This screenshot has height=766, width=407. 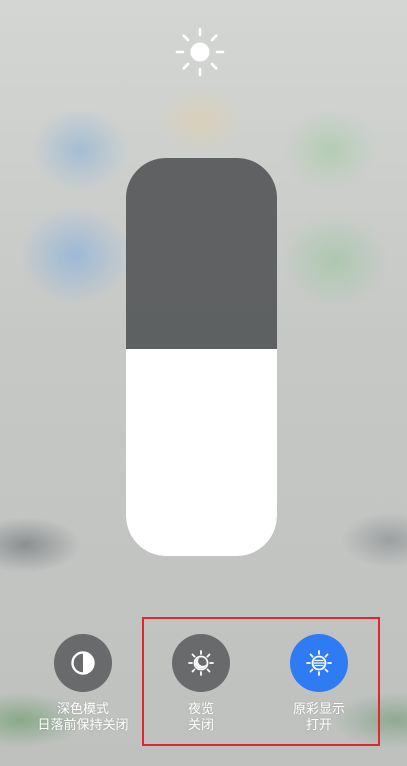 I want to click on dark-mode-icon, so click(x=83, y=663).